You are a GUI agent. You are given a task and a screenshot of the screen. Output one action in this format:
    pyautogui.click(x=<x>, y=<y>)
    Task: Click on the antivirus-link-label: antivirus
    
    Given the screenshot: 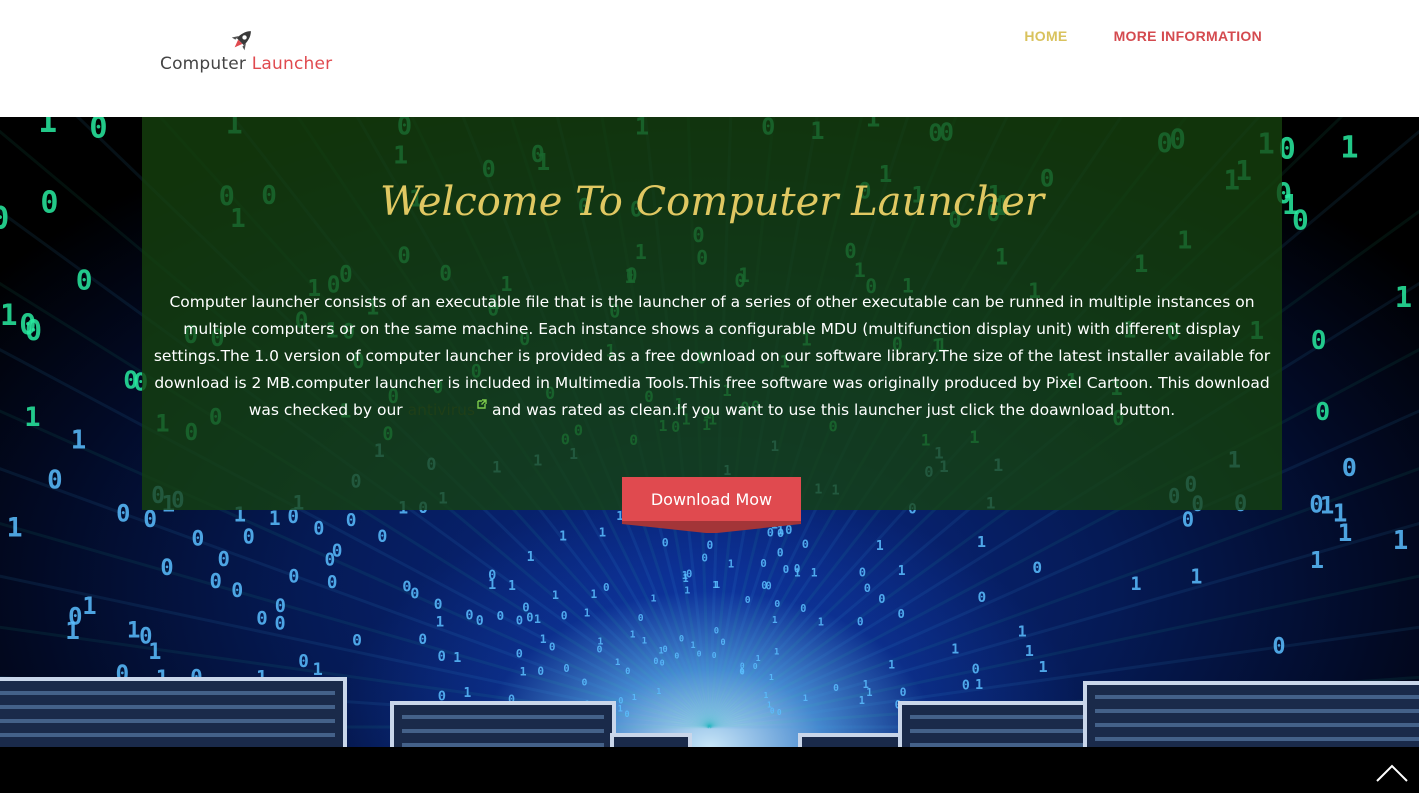 What is the action you would take?
    pyautogui.click(x=441, y=410)
    